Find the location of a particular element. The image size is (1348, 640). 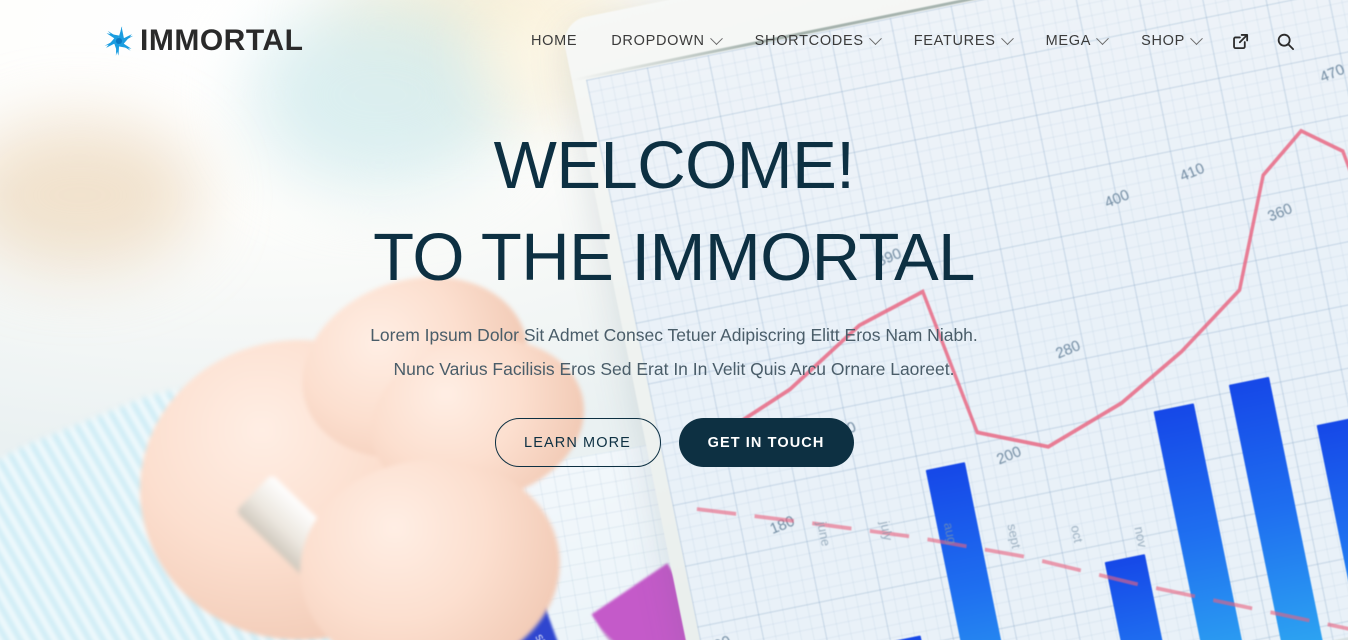

nav-label: HOME is located at coordinates (554, 41).